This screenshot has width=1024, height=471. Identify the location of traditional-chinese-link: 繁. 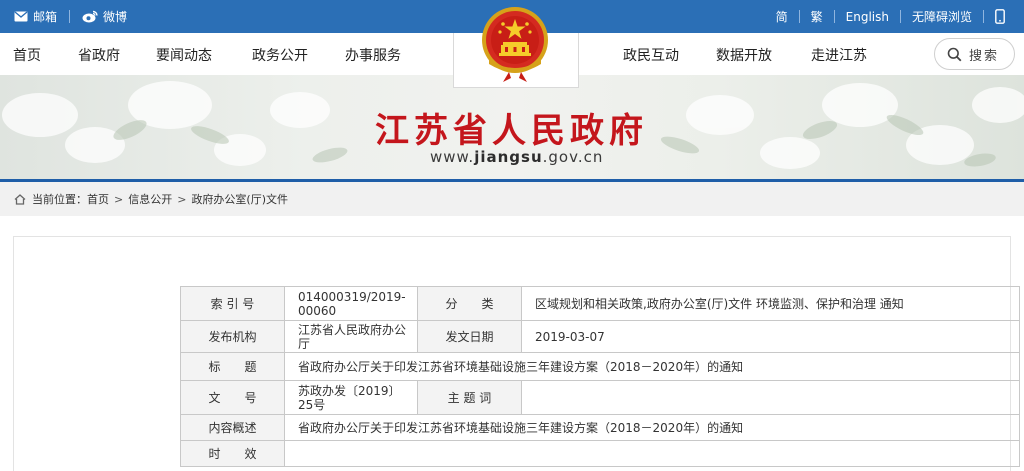
(817, 16).